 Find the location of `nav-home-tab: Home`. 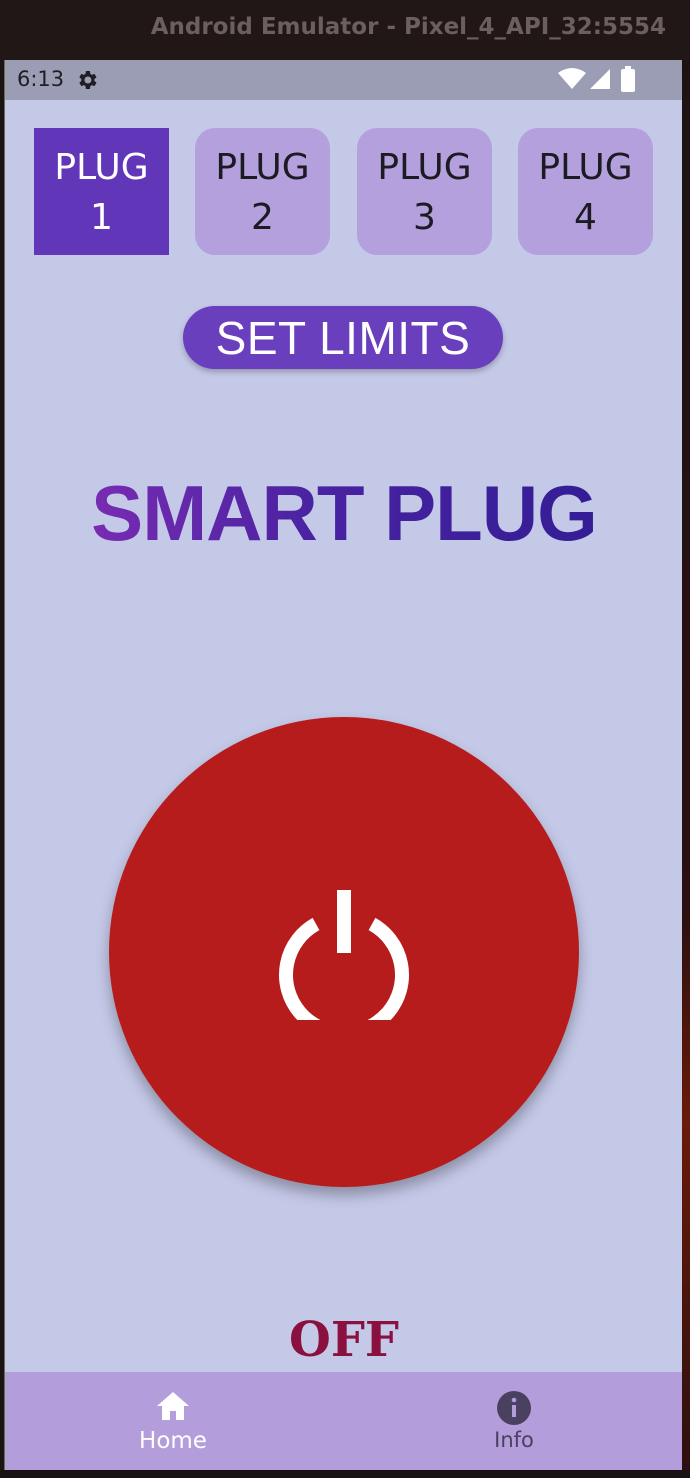

nav-home-tab: Home is located at coordinates (173, 1421).